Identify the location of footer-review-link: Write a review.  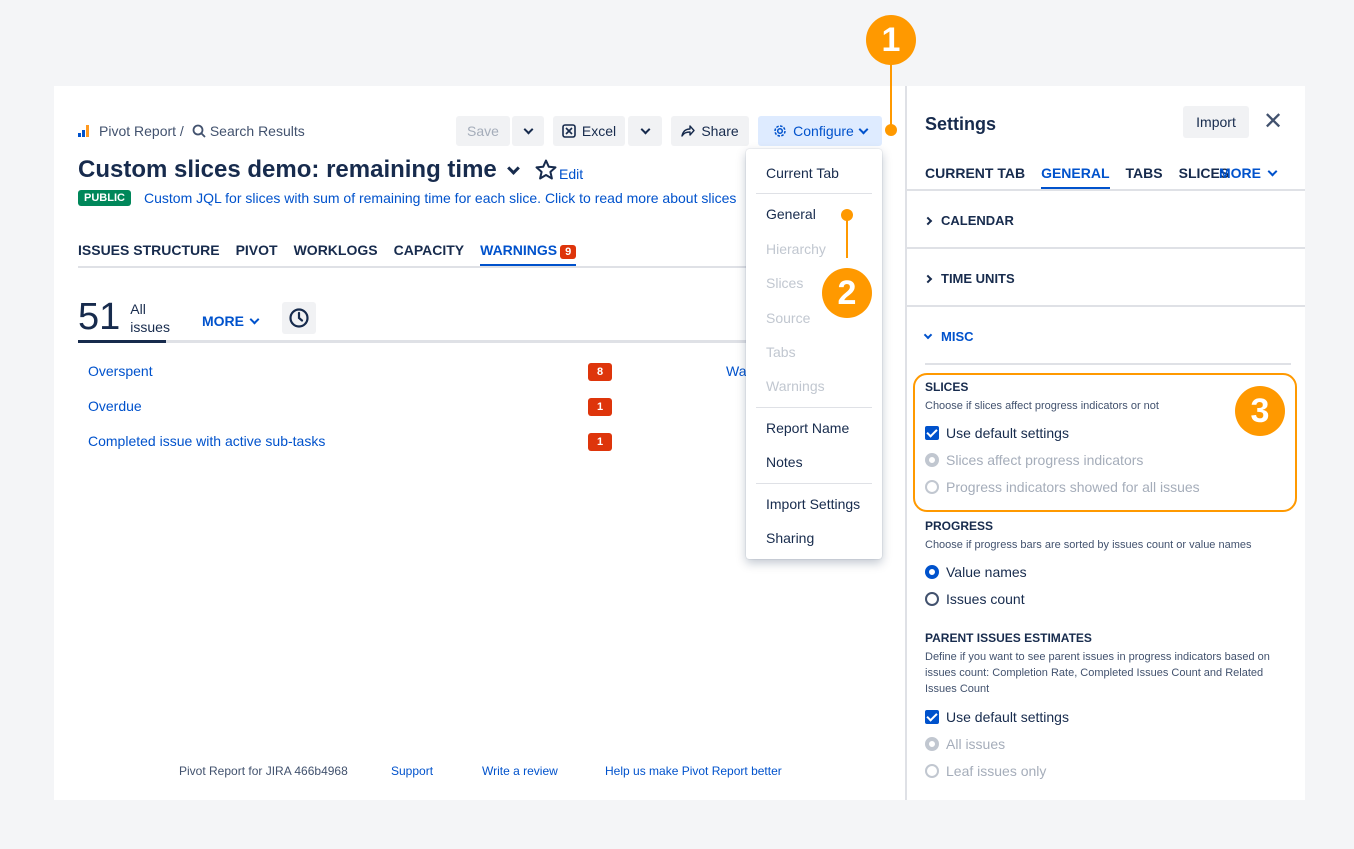
(520, 771).